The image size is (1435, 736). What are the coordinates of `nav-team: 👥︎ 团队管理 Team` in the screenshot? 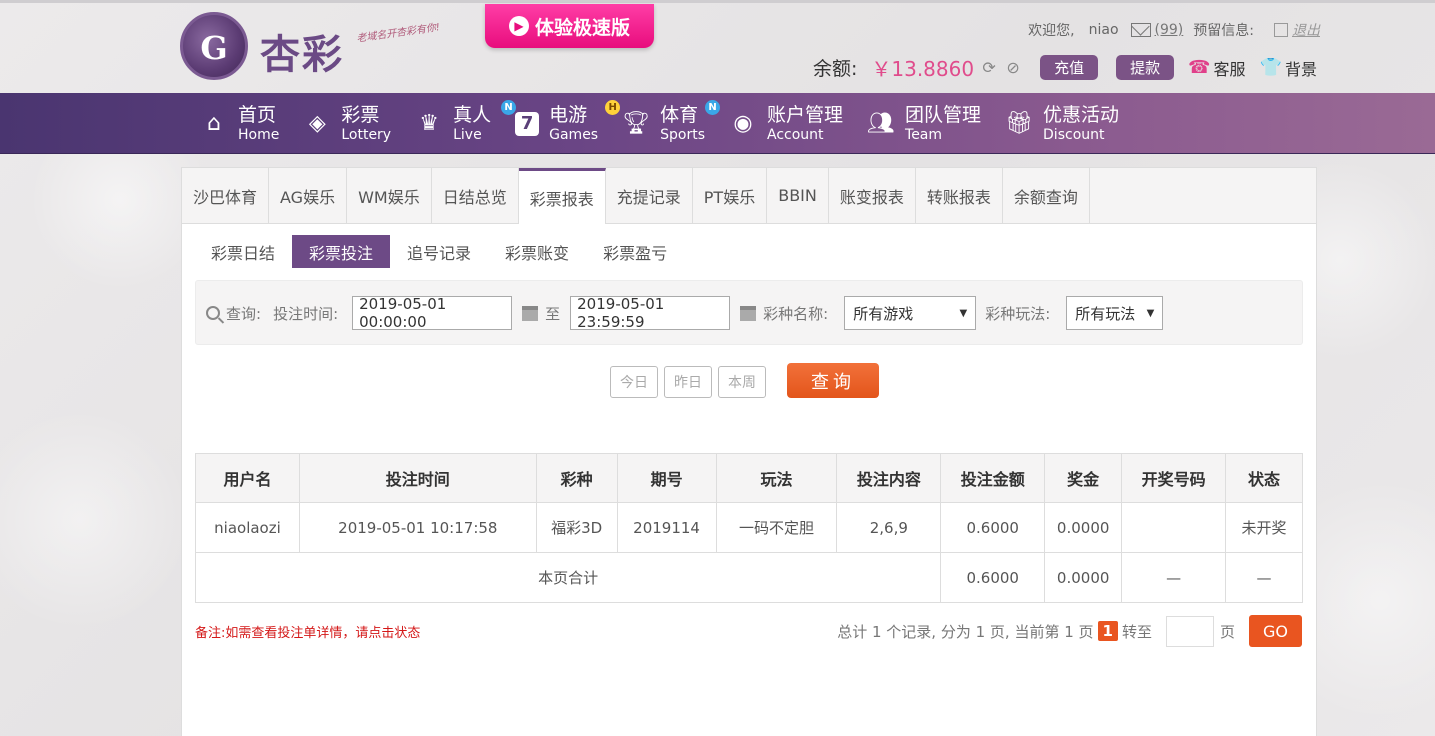 It's located at (924, 123).